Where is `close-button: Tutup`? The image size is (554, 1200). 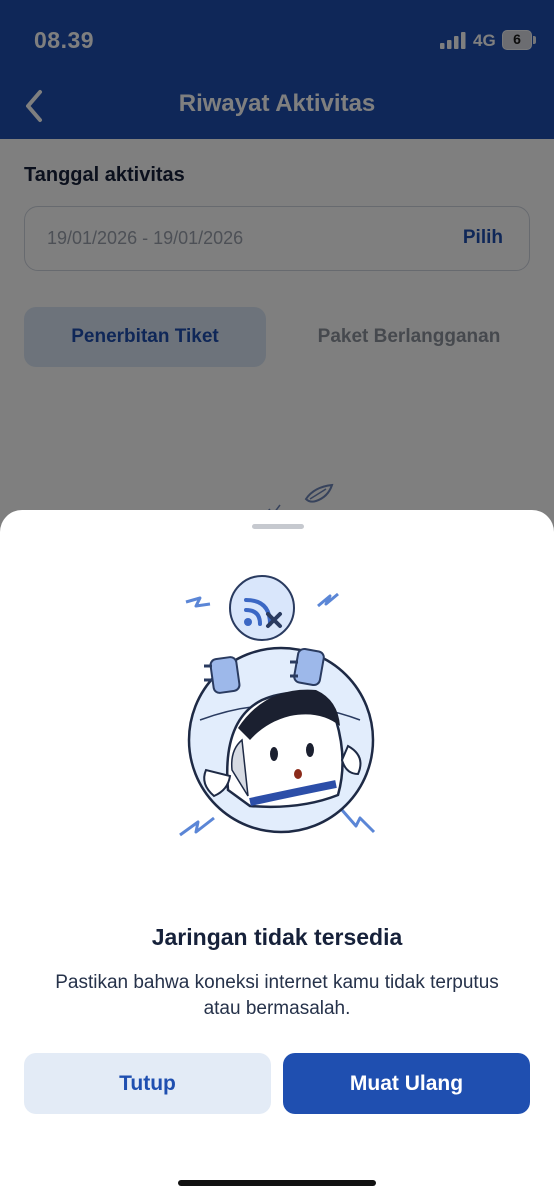
close-button: Tutup is located at coordinates (147, 1083).